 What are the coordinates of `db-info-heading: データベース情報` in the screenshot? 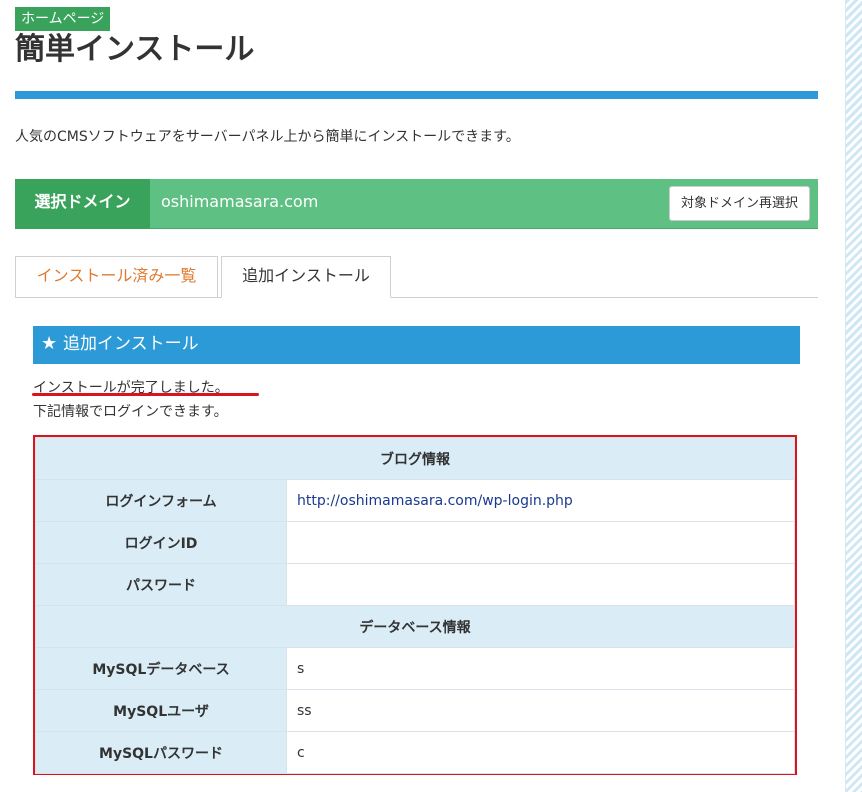 It's located at (415, 626).